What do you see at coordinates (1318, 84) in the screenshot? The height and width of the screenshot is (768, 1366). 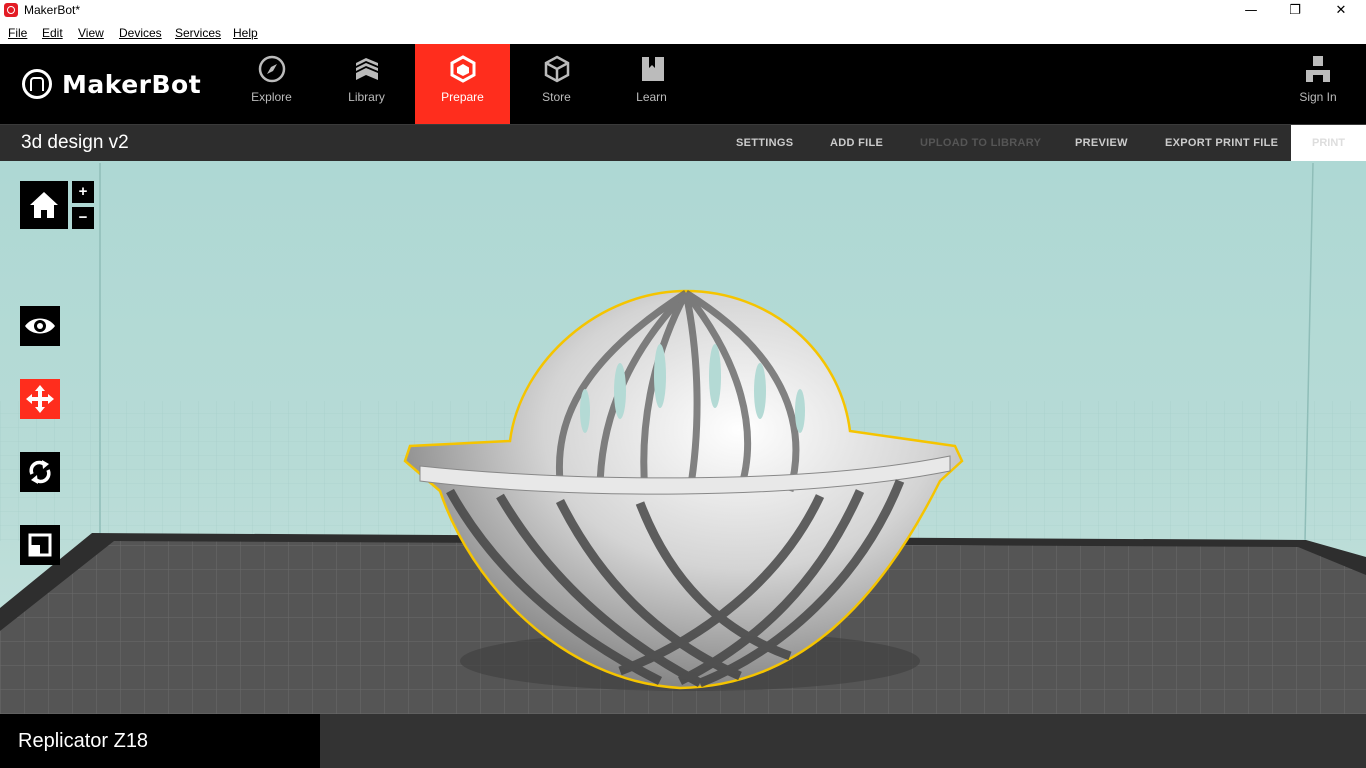 I see `sign-in-button: Sign In` at bounding box center [1318, 84].